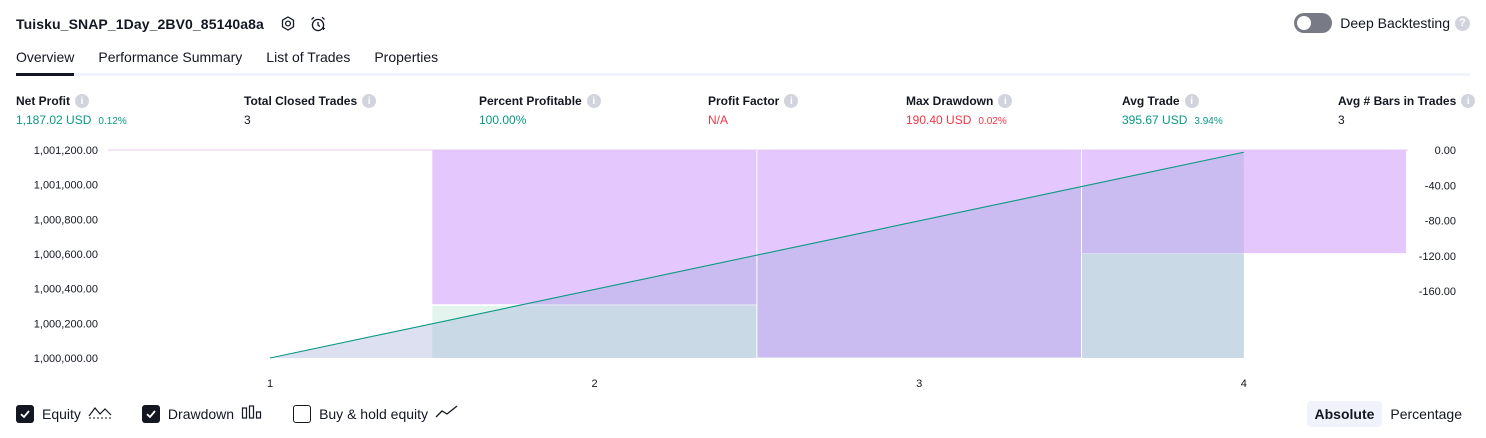 The width and height of the screenshot is (1486, 438). I want to click on strategy-header: Tuisku_SNAP_1Day_2BV0_85140a8a, so click(172, 24).